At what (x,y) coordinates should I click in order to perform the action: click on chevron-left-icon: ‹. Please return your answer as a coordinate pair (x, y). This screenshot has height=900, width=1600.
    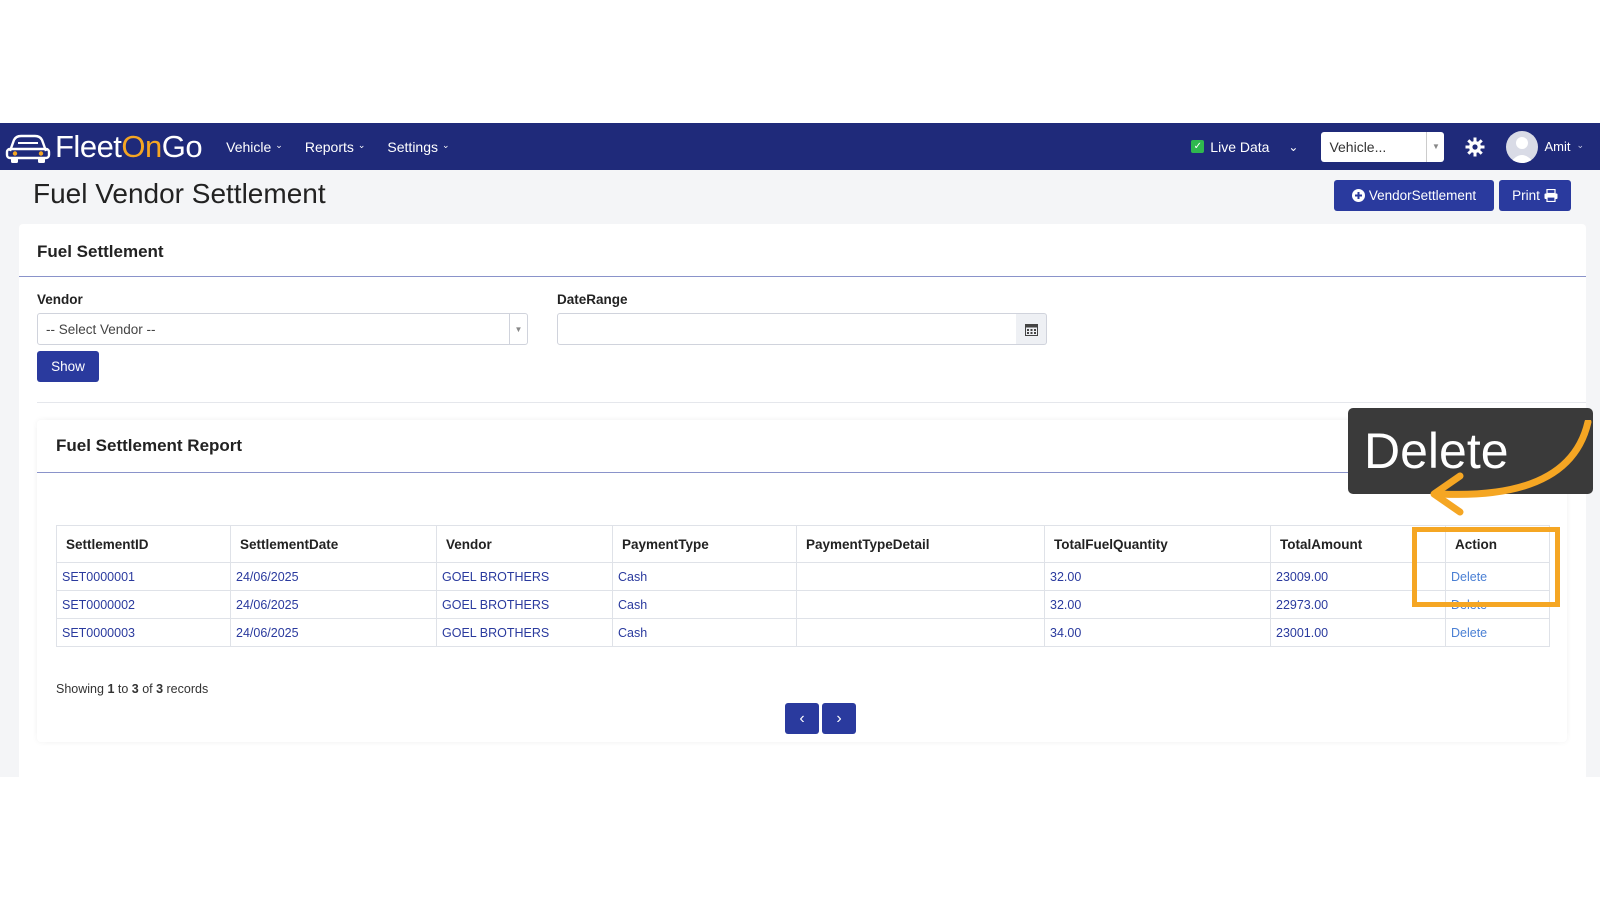
    Looking at the image, I should click on (802, 718).